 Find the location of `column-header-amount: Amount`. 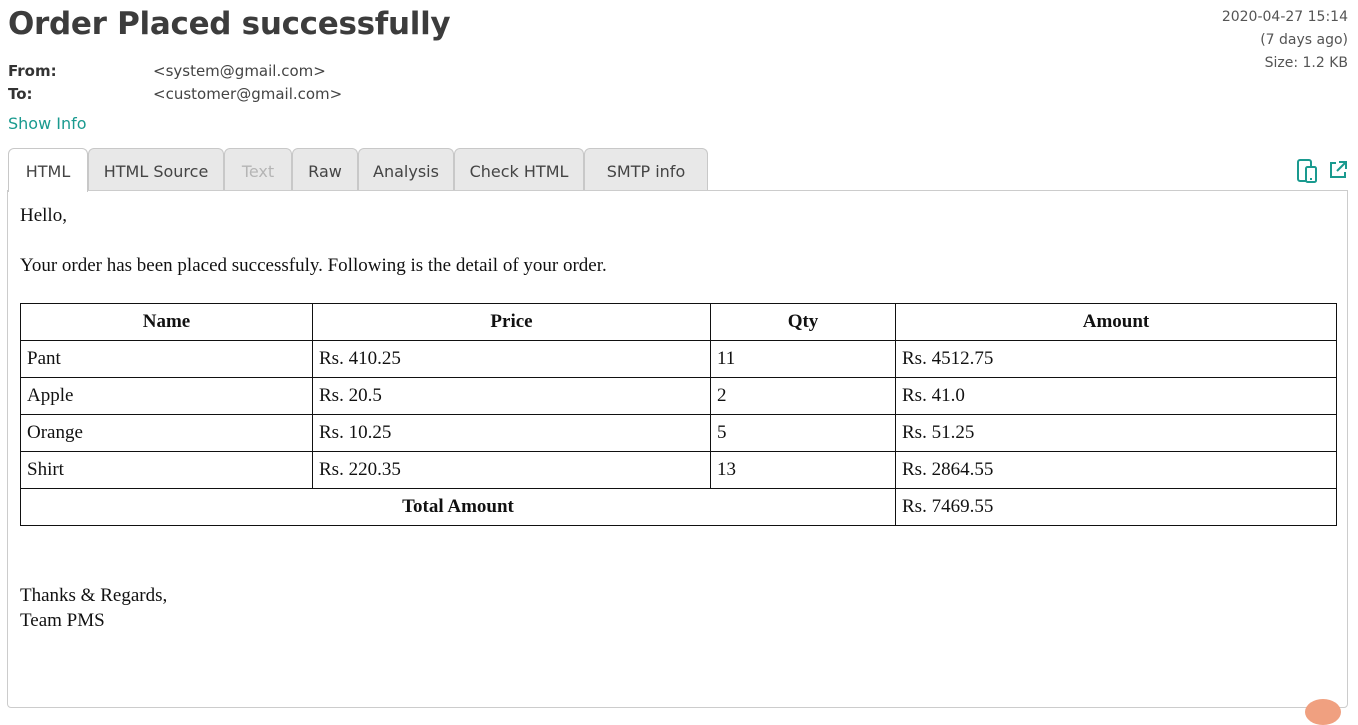

column-header-amount: Amount is located at coordinates (1116, 322).